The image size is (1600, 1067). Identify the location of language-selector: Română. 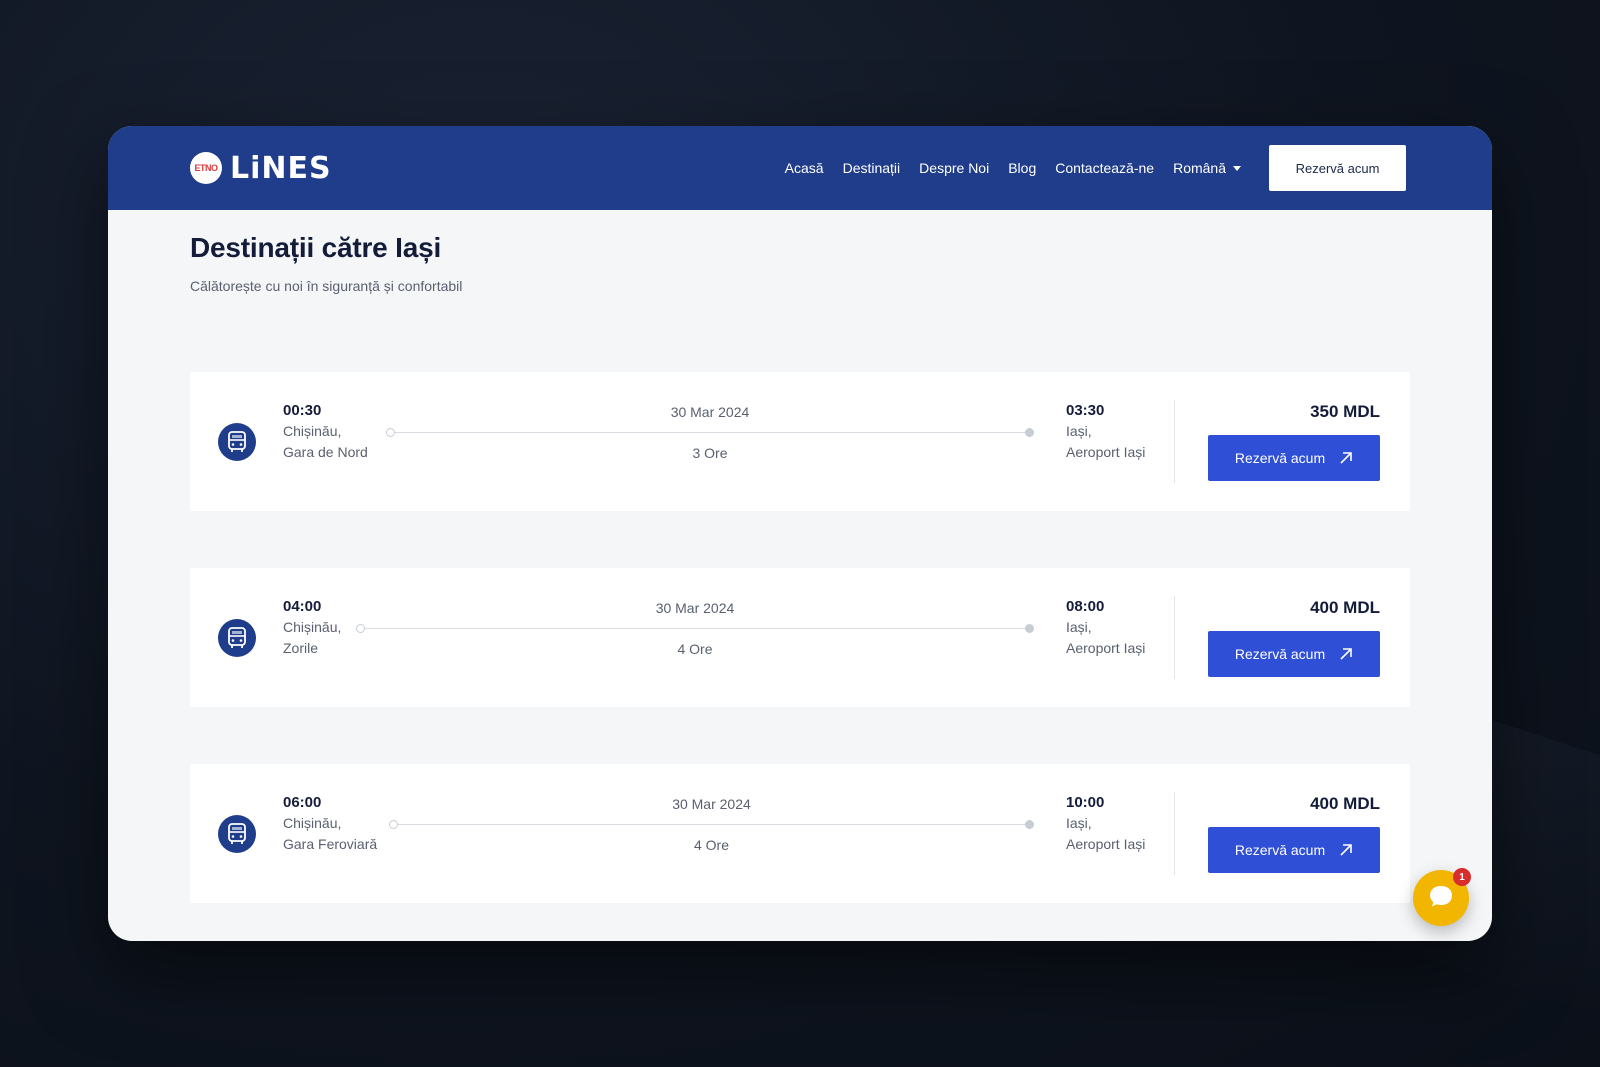
(1207, 168).